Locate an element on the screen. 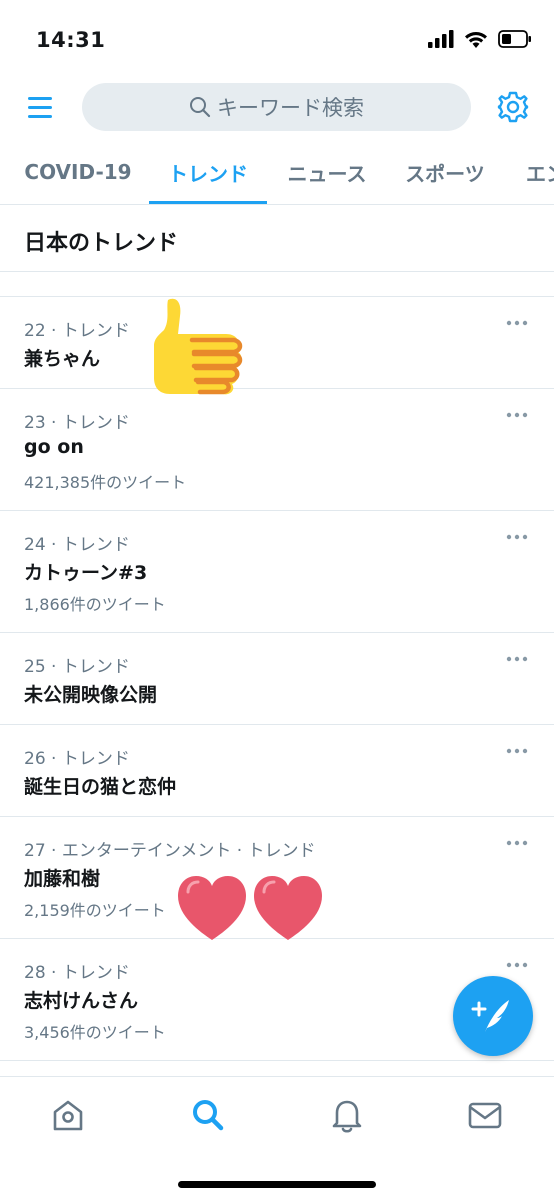  compose-tweet-icon is located at coordinates (490, 1016).